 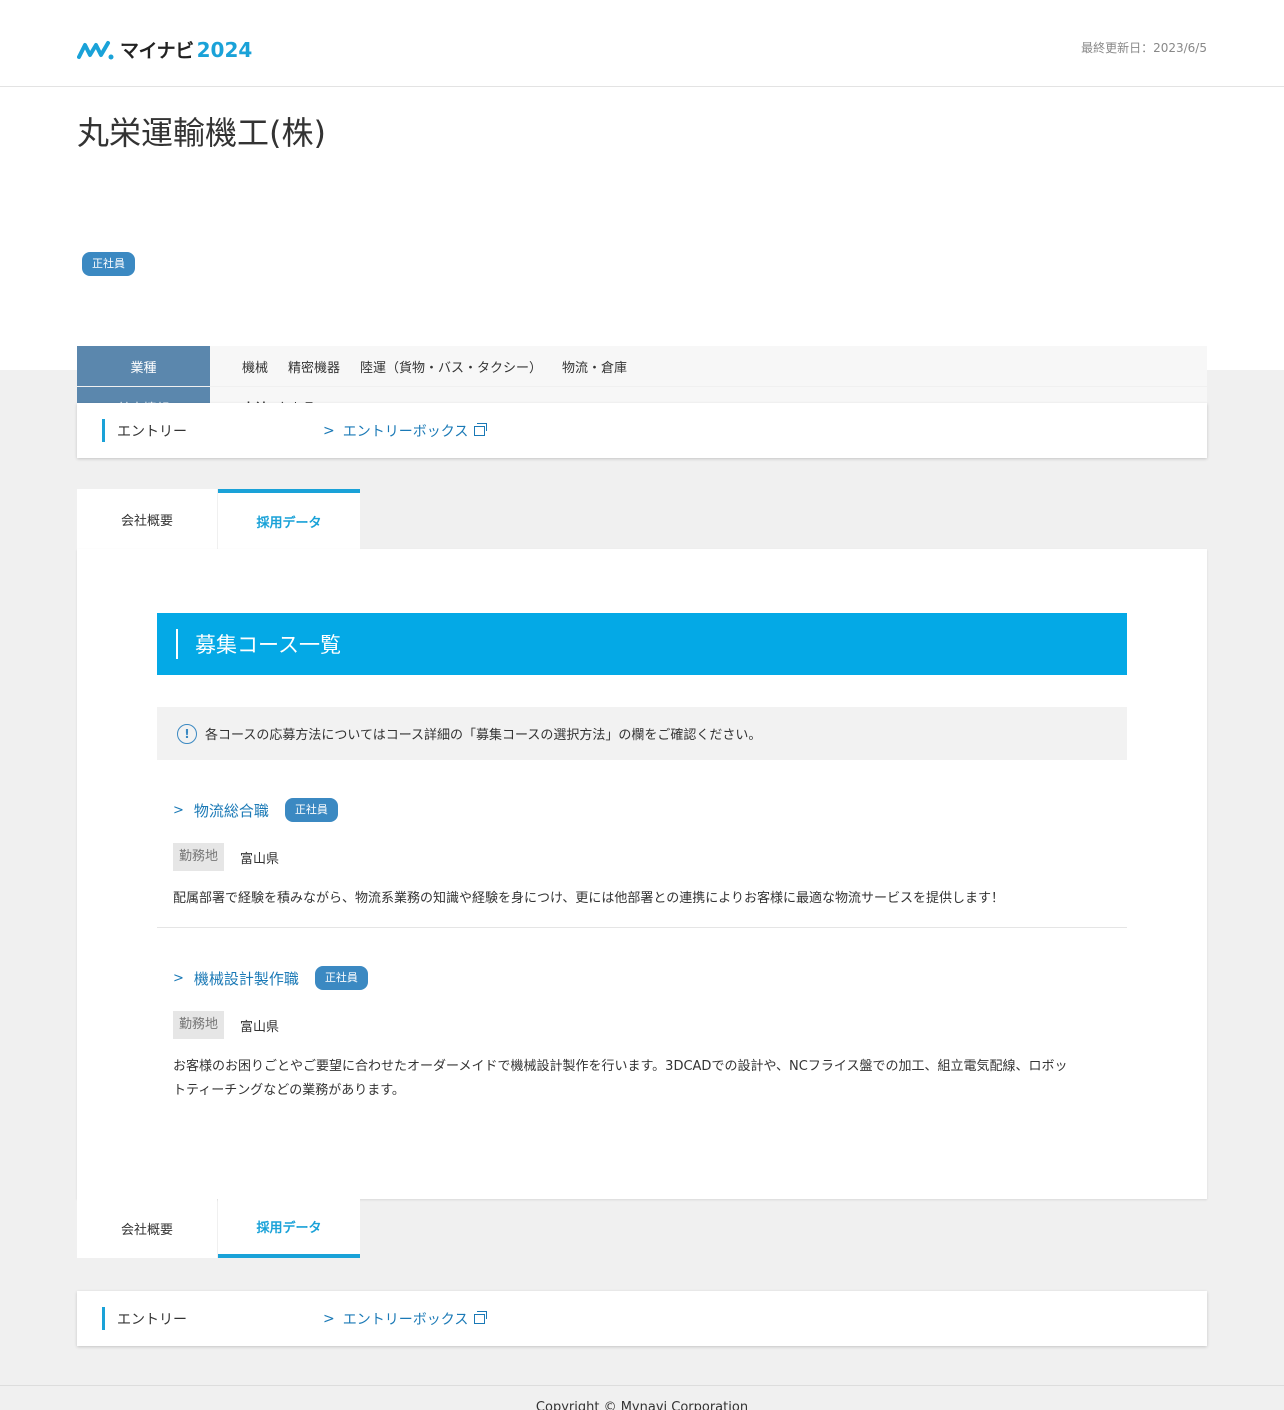 What do you see at coordinates (638, 978) in the screenshot?
I see `course-title-row: > 機械設計製作職 正社員` at bounding box center [638, 978].